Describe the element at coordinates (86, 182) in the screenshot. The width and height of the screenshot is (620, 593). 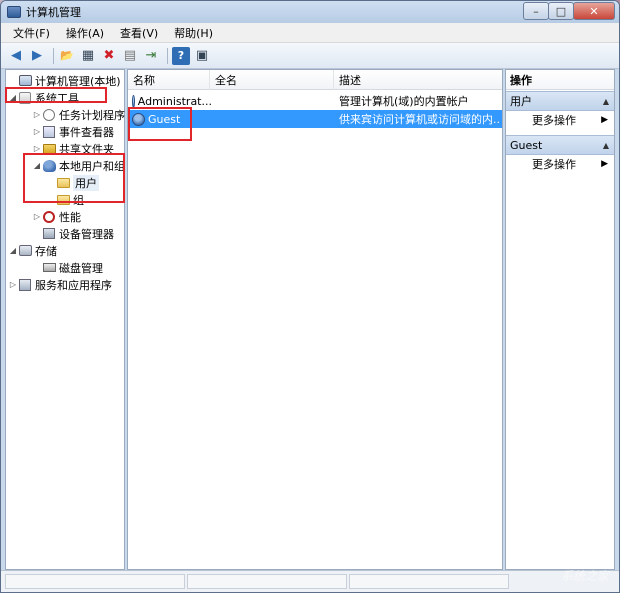
I see `tree-label: 用户` at that location.